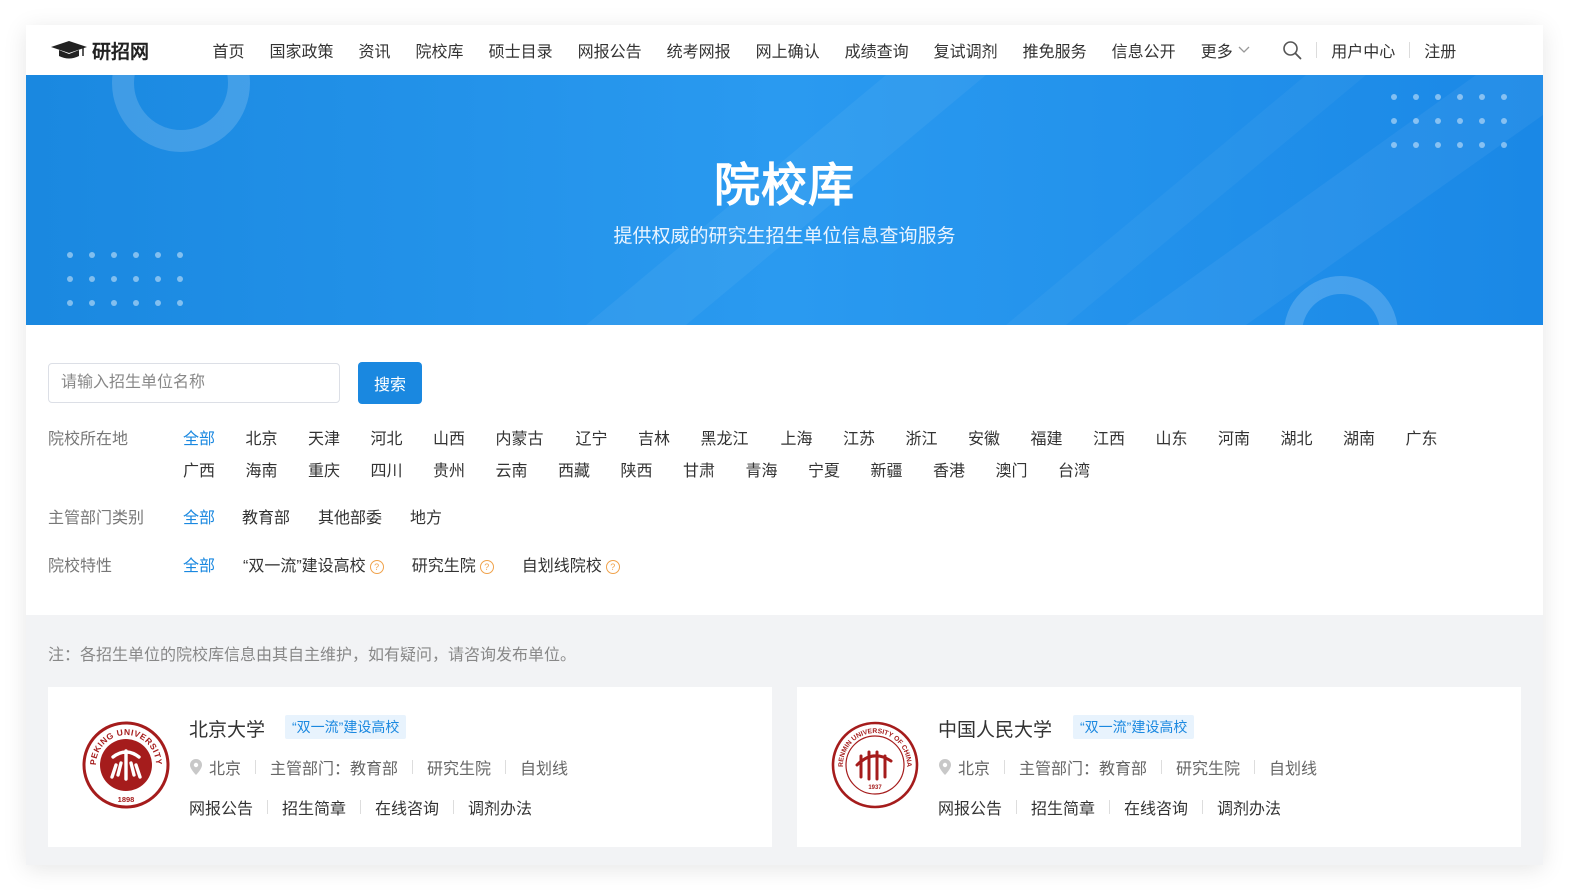 Image resolution: width=1587 pixels, height=895 pixels. What do you see at coordinates (860, 440) in the screenshot?
I see `region-option: 江苏` at bounding box center [860, 440].